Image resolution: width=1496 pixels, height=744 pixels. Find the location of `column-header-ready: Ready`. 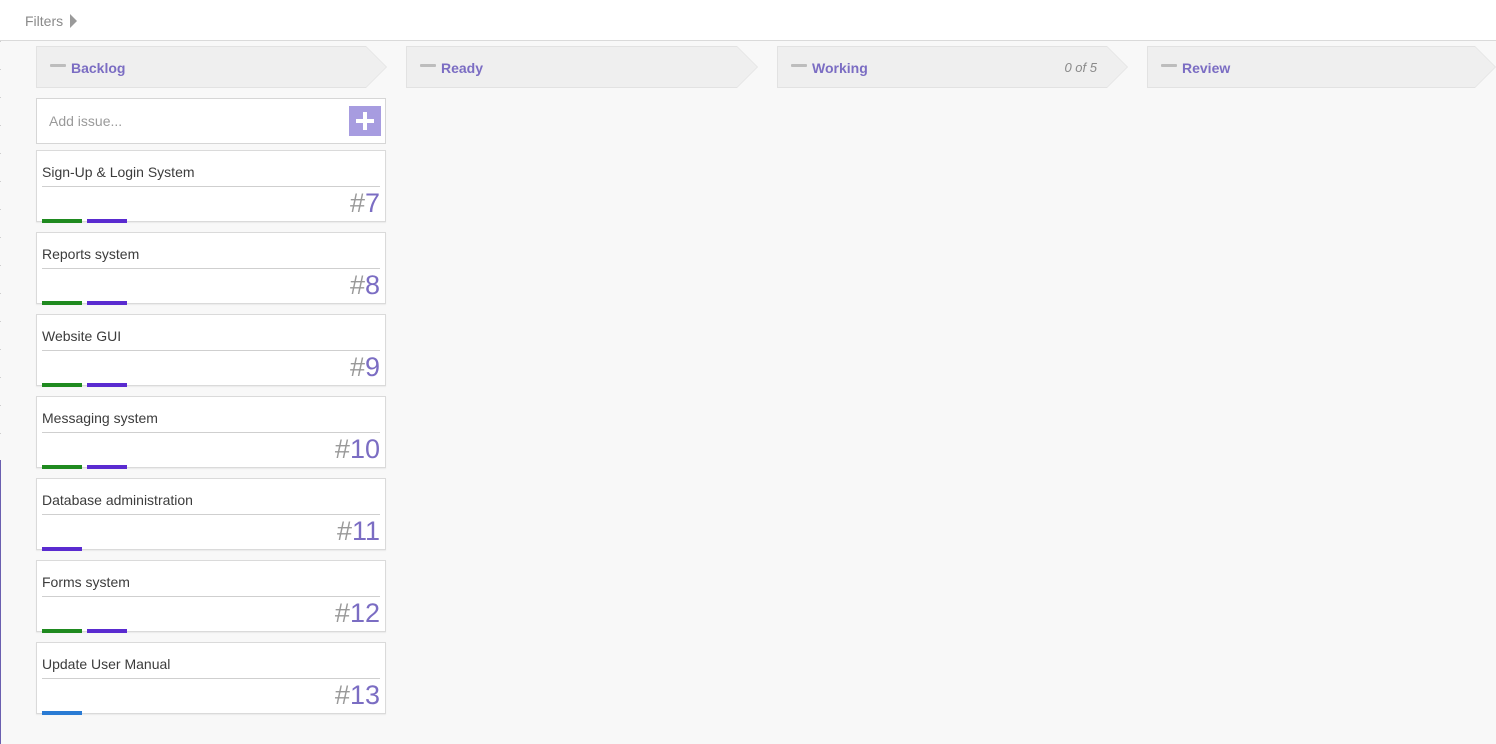

column-header-ready: Ready is located at coordinates (582, 67).